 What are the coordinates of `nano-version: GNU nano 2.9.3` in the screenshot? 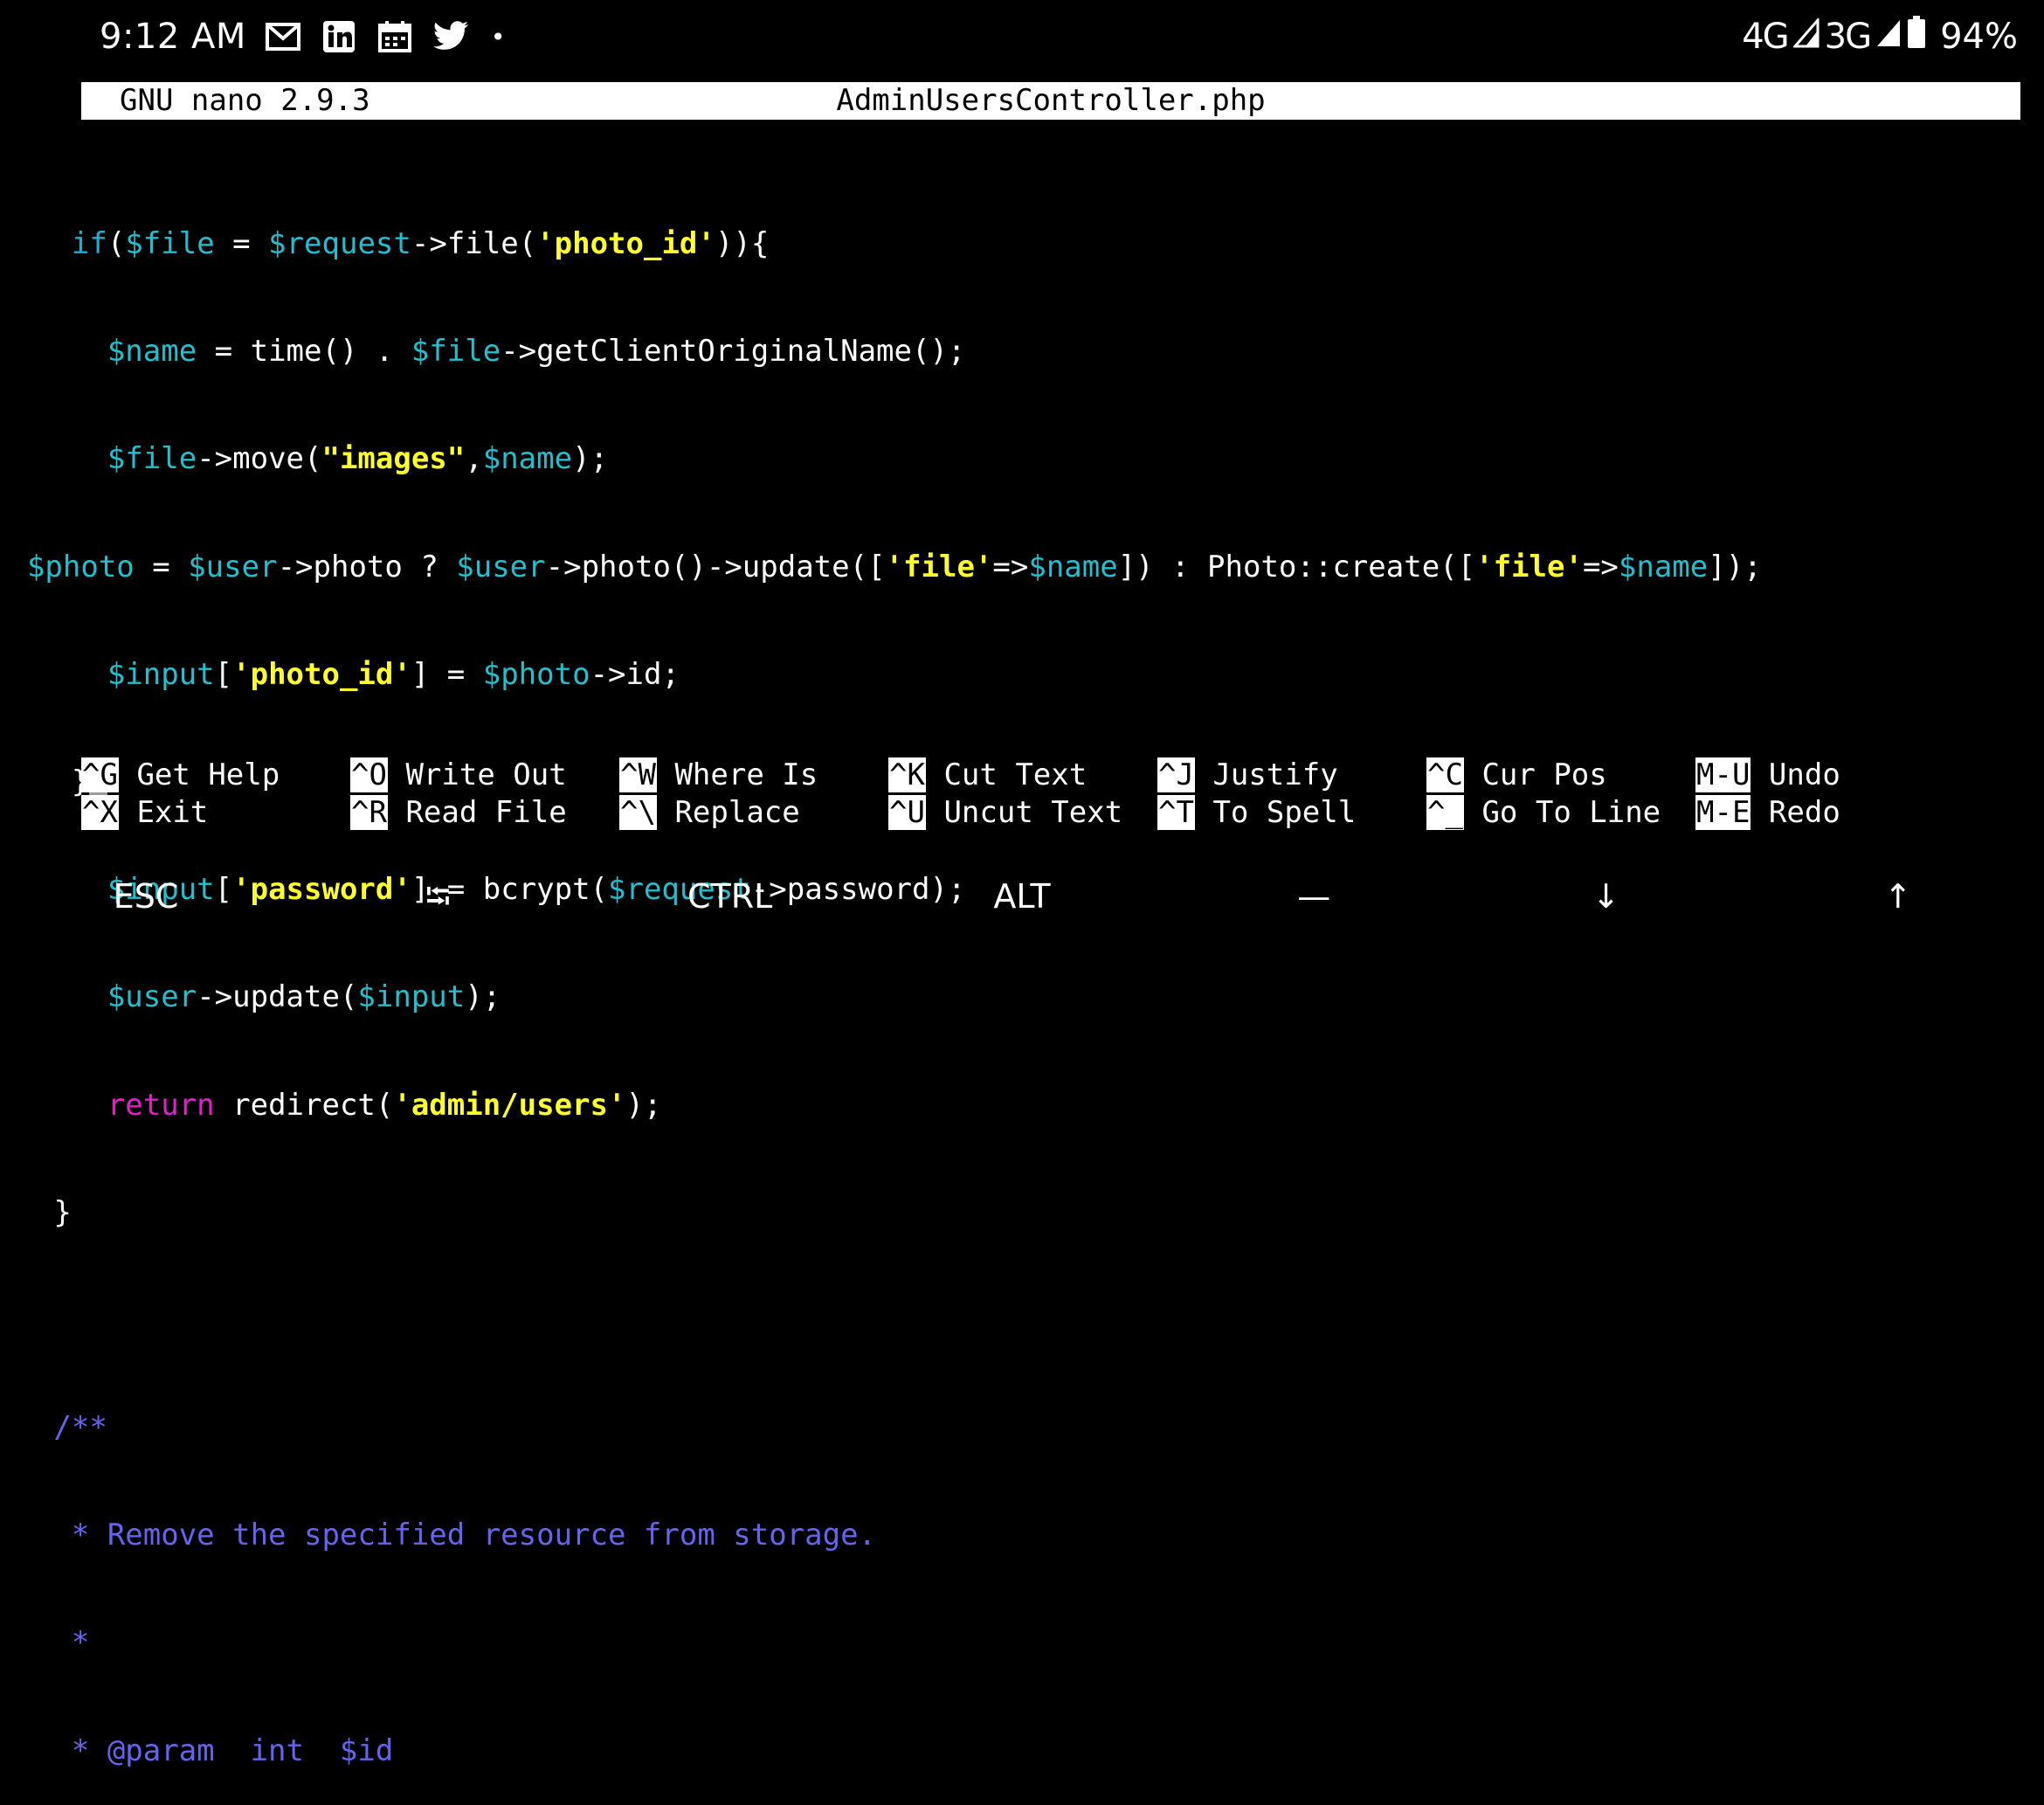 It's located at (245, 101).